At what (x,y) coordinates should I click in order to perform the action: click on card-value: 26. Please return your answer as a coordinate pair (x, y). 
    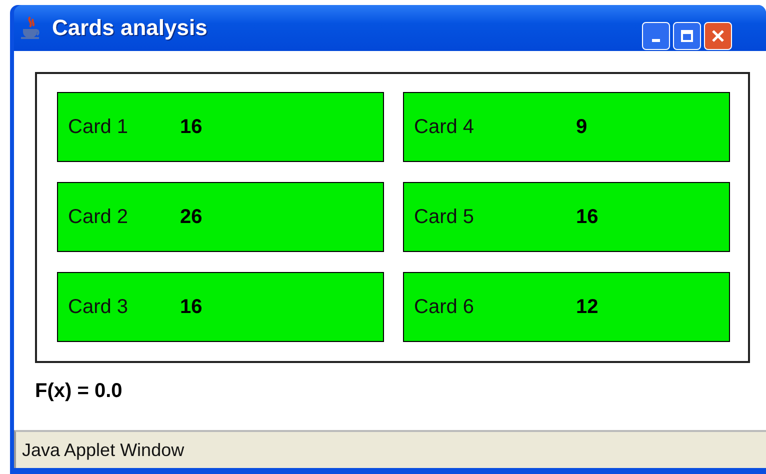
    Looking at the image, I should click on (191, 217).